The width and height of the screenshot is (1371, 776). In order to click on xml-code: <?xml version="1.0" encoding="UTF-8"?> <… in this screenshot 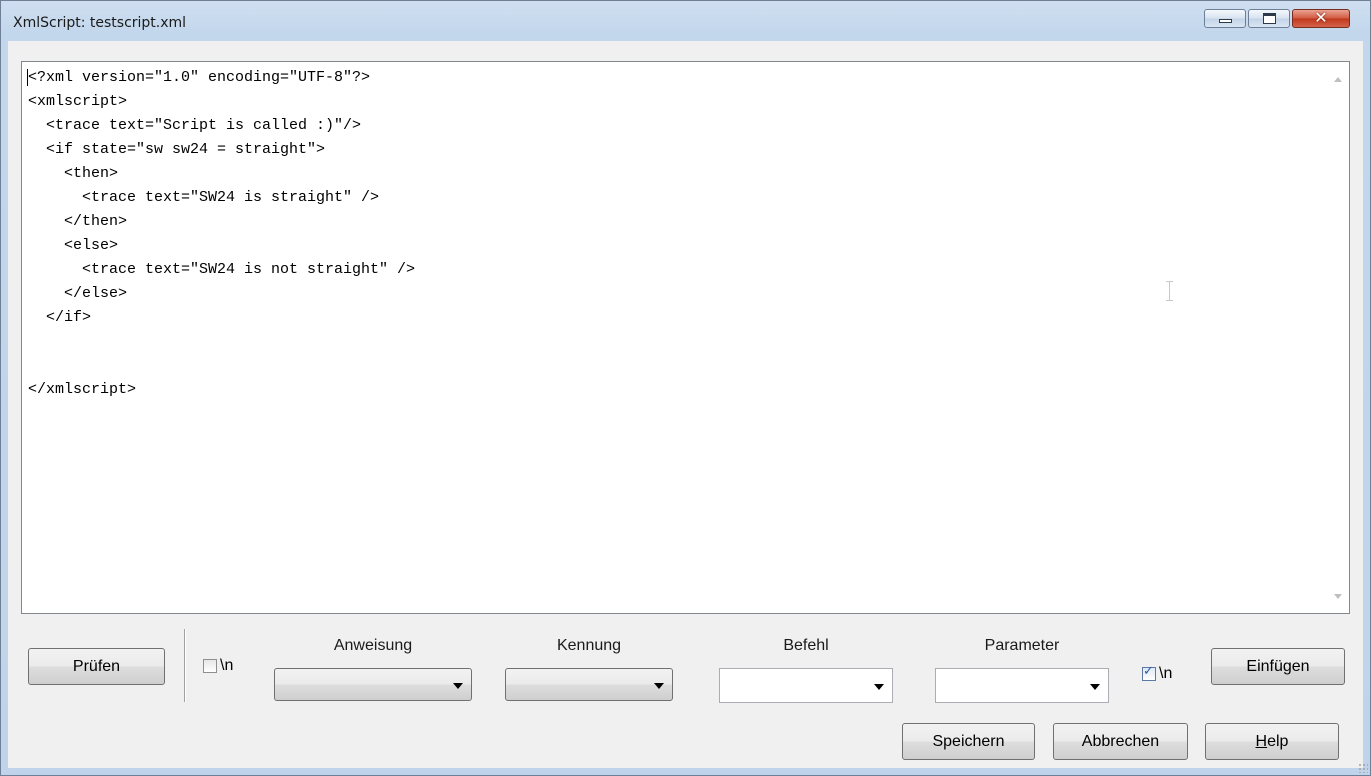, I will do `click(221, 234)`.